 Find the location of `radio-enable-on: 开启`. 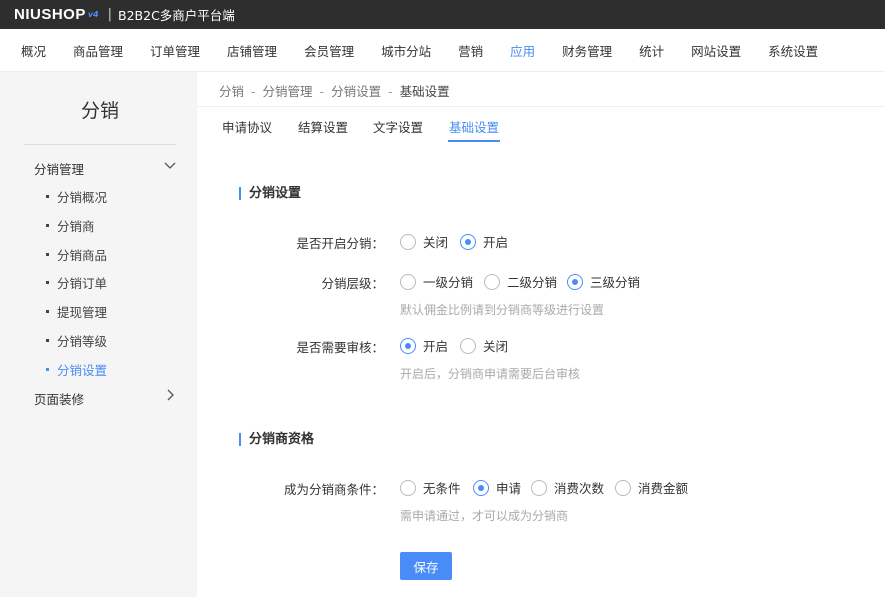

radio-enable-on: 开启 is located at coordinates (484, 241).